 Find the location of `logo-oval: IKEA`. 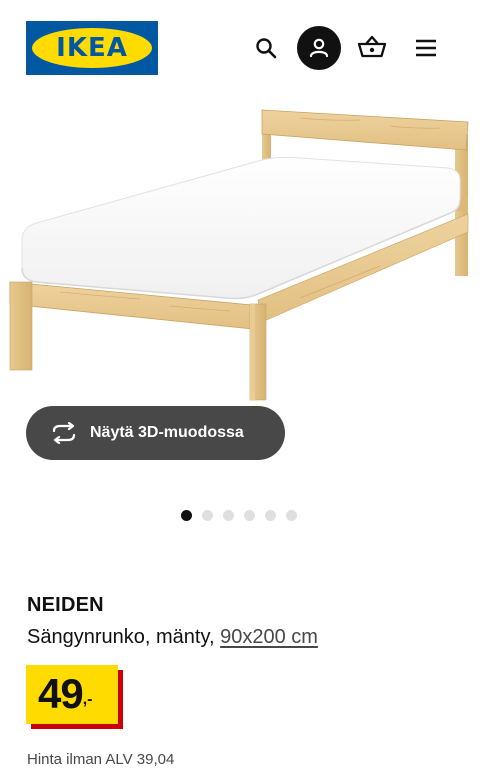

logo-oval: IKEA is located at coordinates (92, 48).